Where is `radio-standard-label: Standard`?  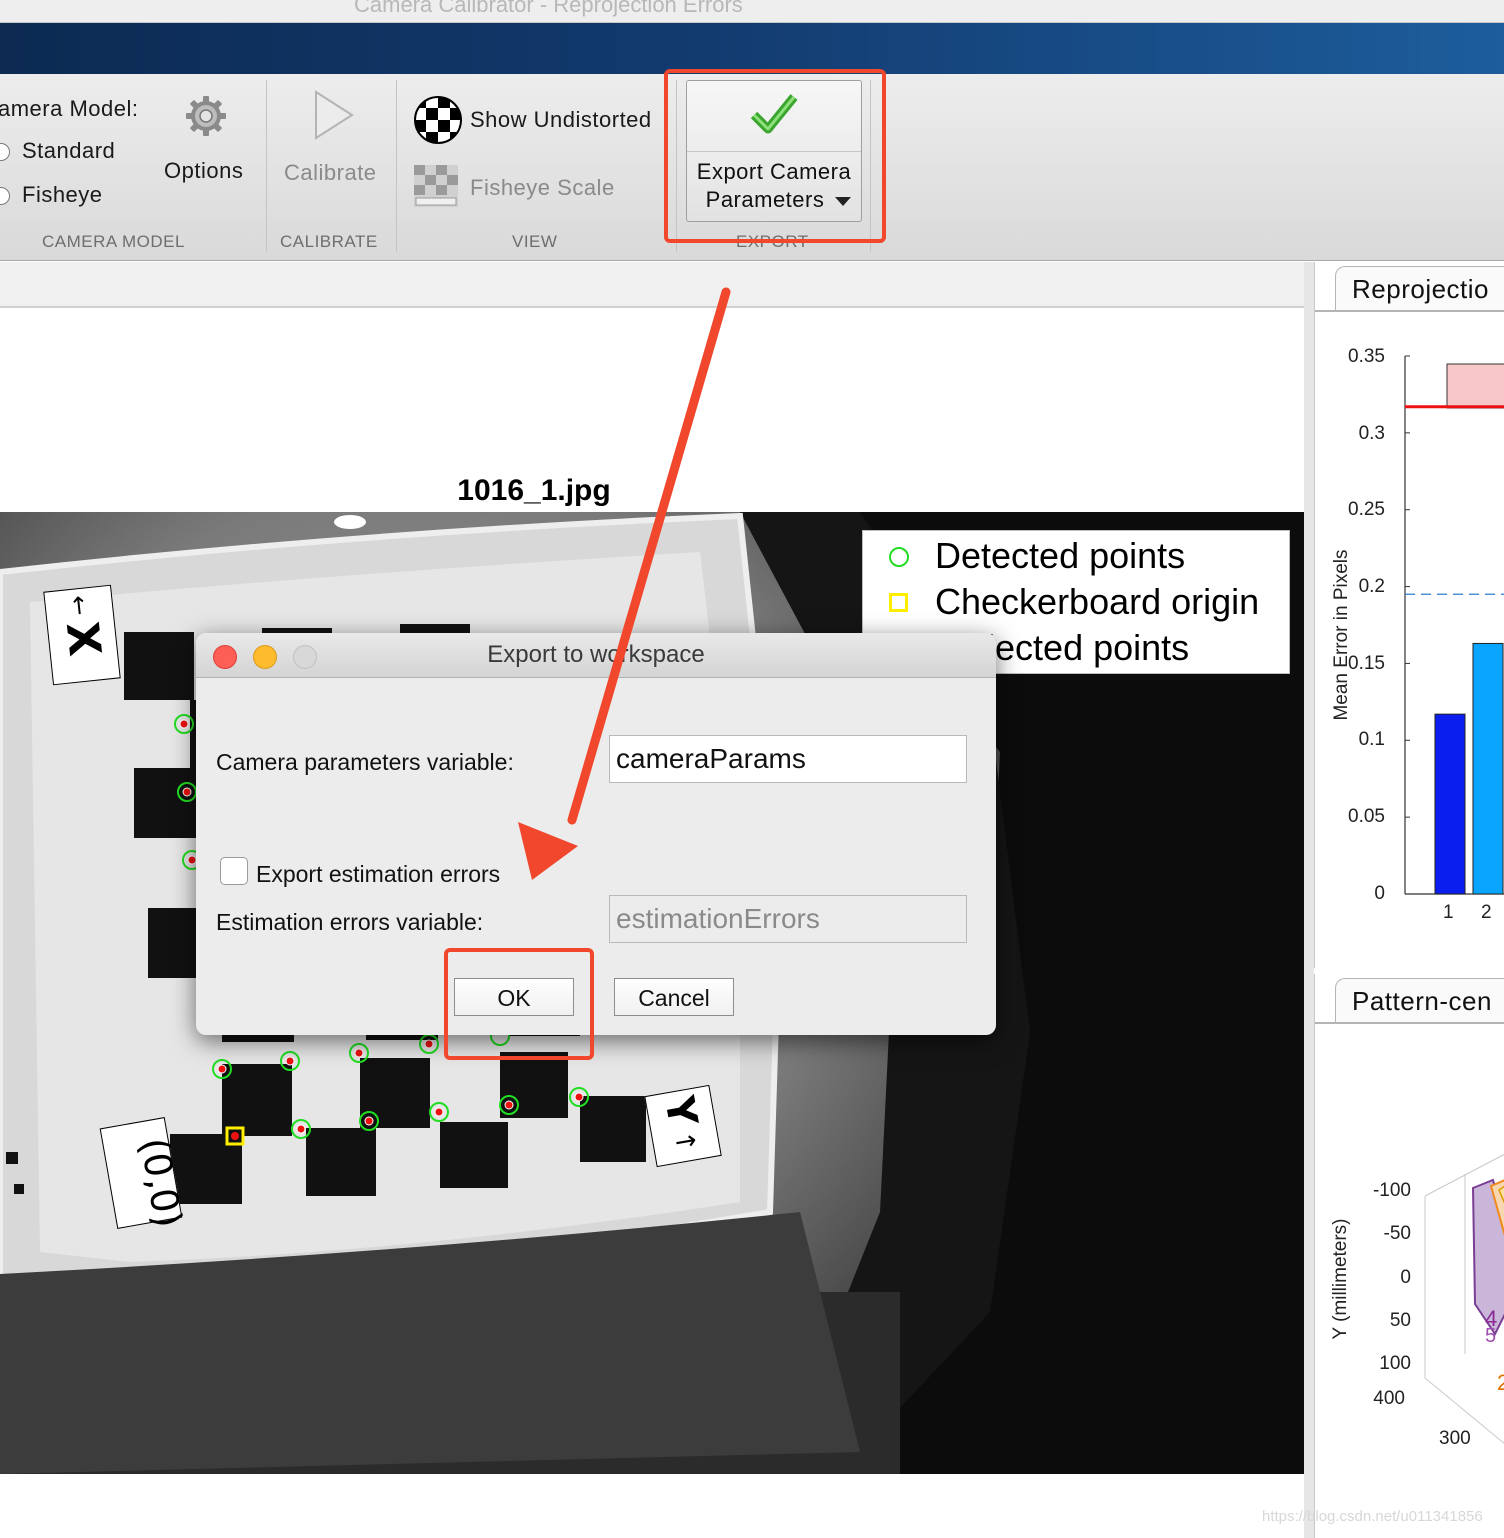 radio-standard-label: Standard is located at coordinates (68, 151).